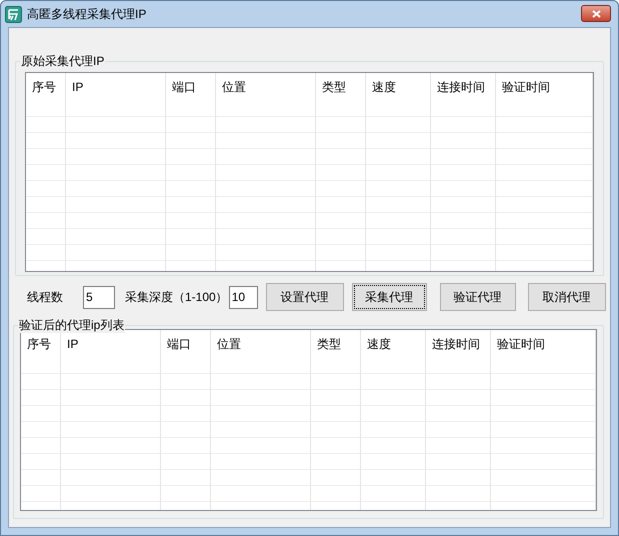 Image resolution: width=619 pixels, height=536 pixels. I want to click on field-label: 线程数, so click(45, 297).